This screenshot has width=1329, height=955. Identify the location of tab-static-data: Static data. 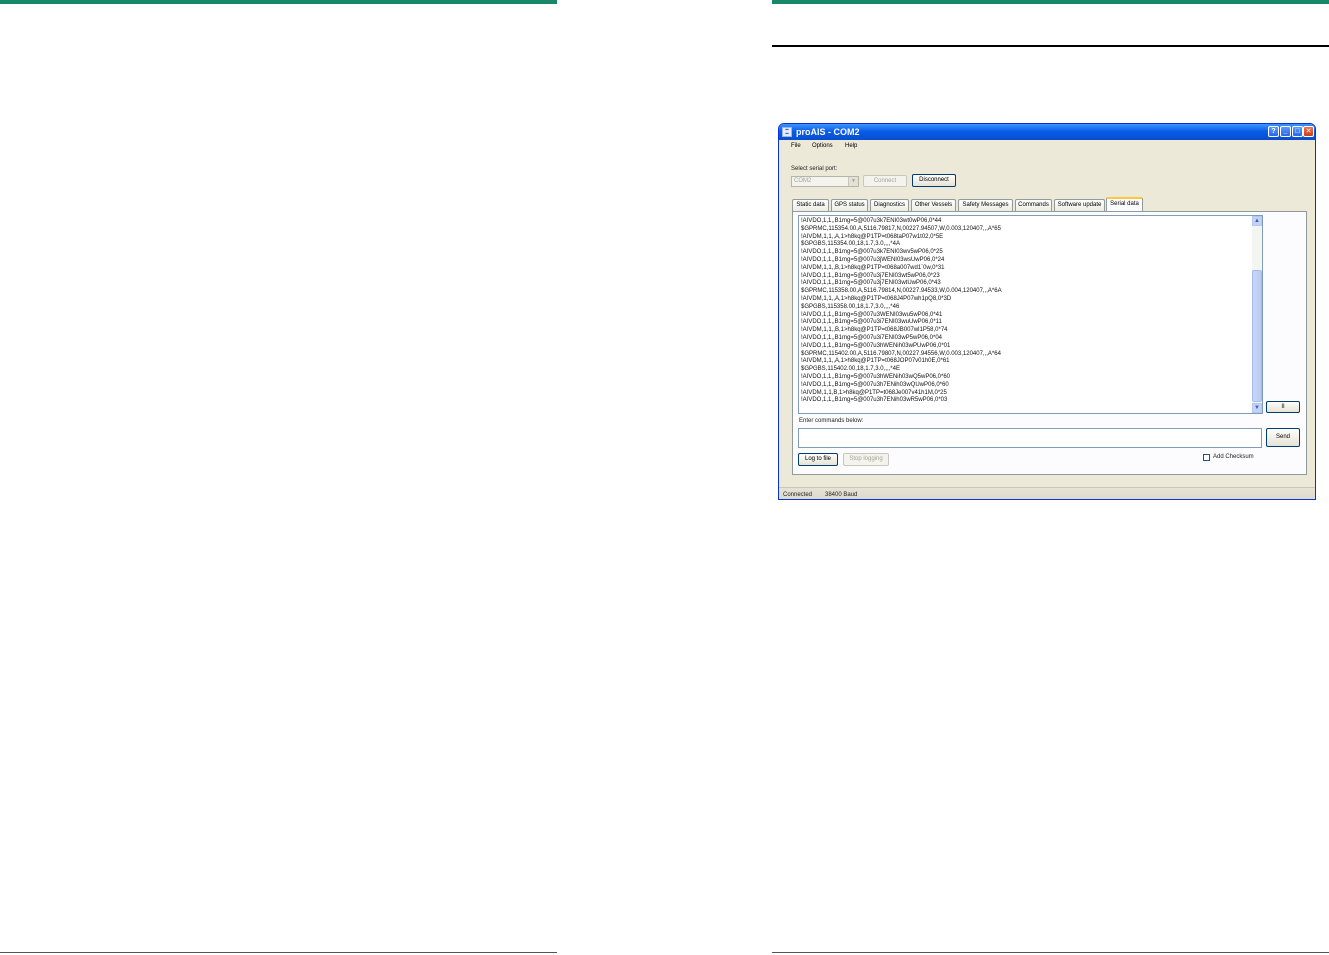
(810, 205).